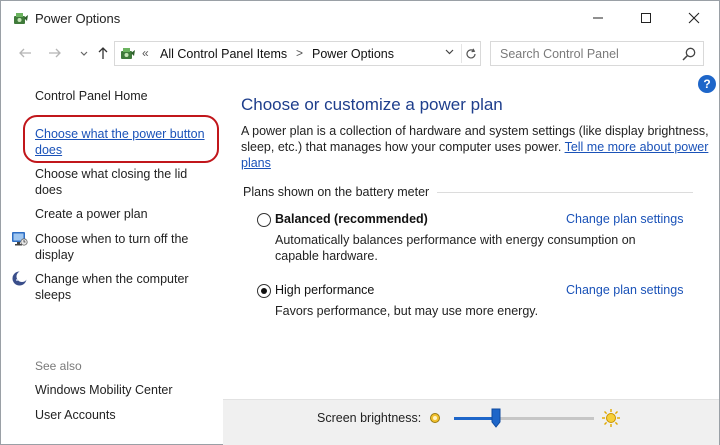 The width and height of the screenshot is (720, 445). Describe the element at coordinates (91, 96) in the screenshot. I see `control-panel-home-link: Control Panel Home` at that location.